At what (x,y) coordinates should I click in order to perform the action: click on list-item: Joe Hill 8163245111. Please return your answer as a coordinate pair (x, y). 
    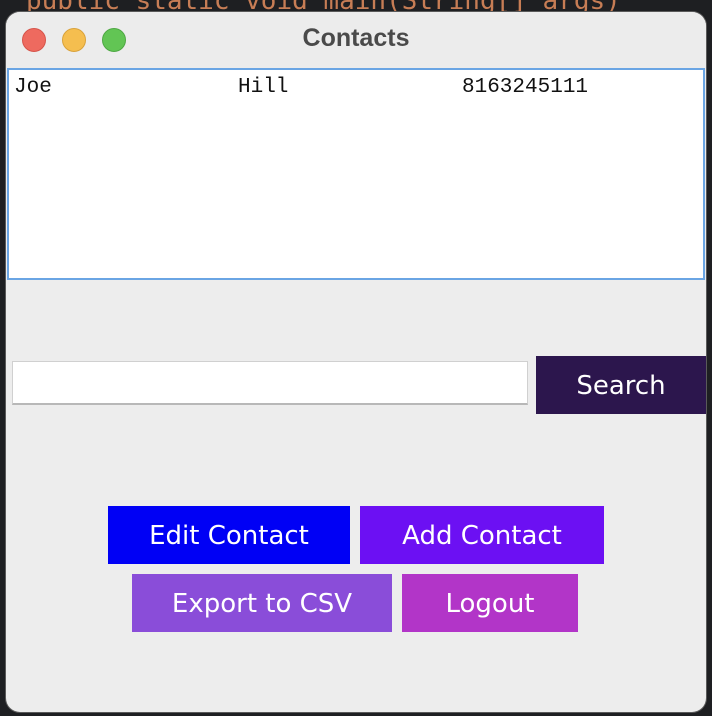
    Looking at the image, I should click on (356, 85).